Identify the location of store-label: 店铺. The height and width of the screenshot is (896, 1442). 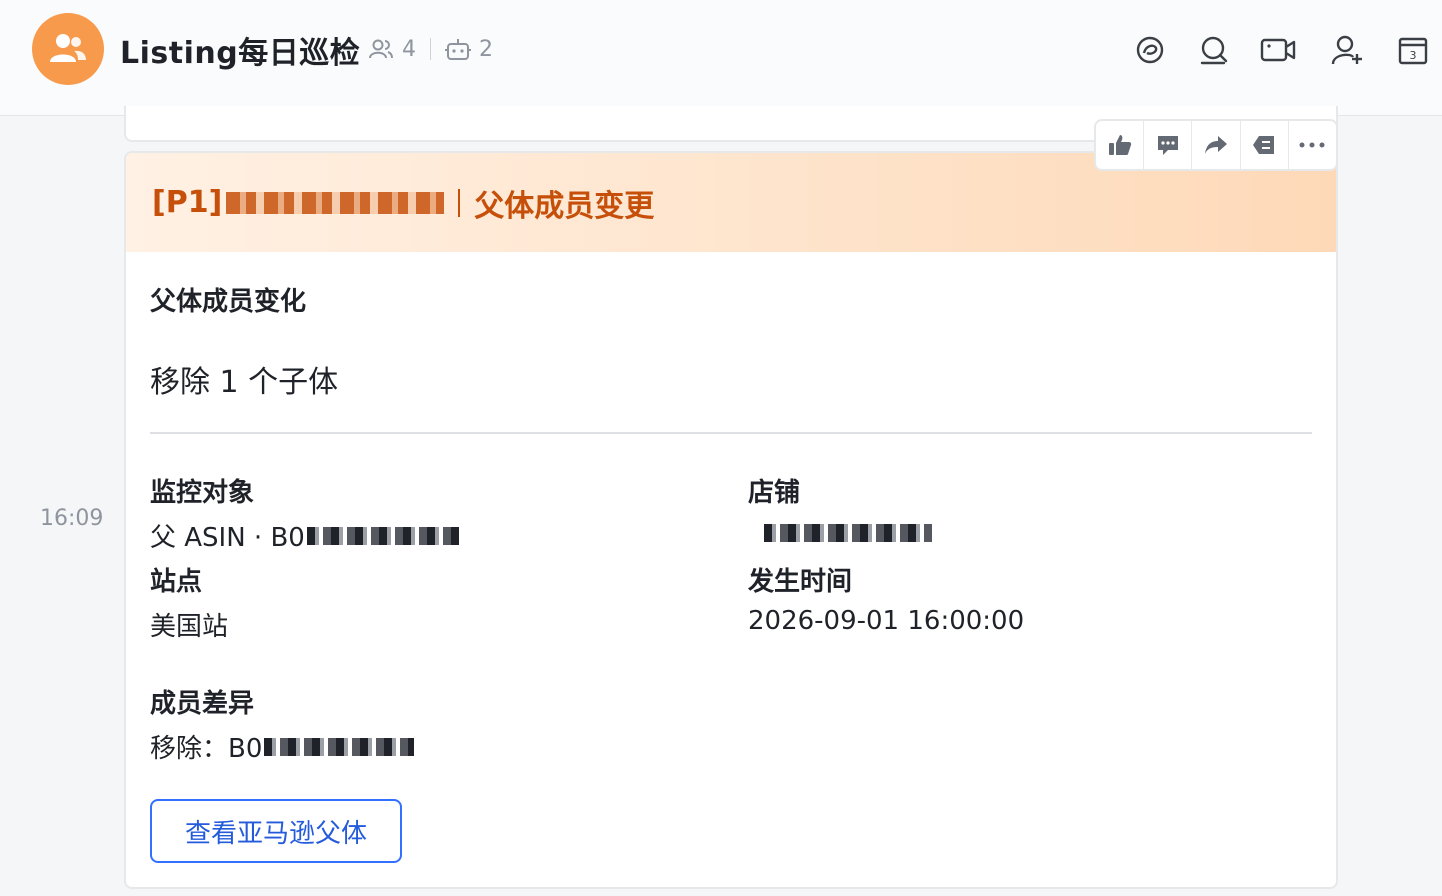
(774, 493).